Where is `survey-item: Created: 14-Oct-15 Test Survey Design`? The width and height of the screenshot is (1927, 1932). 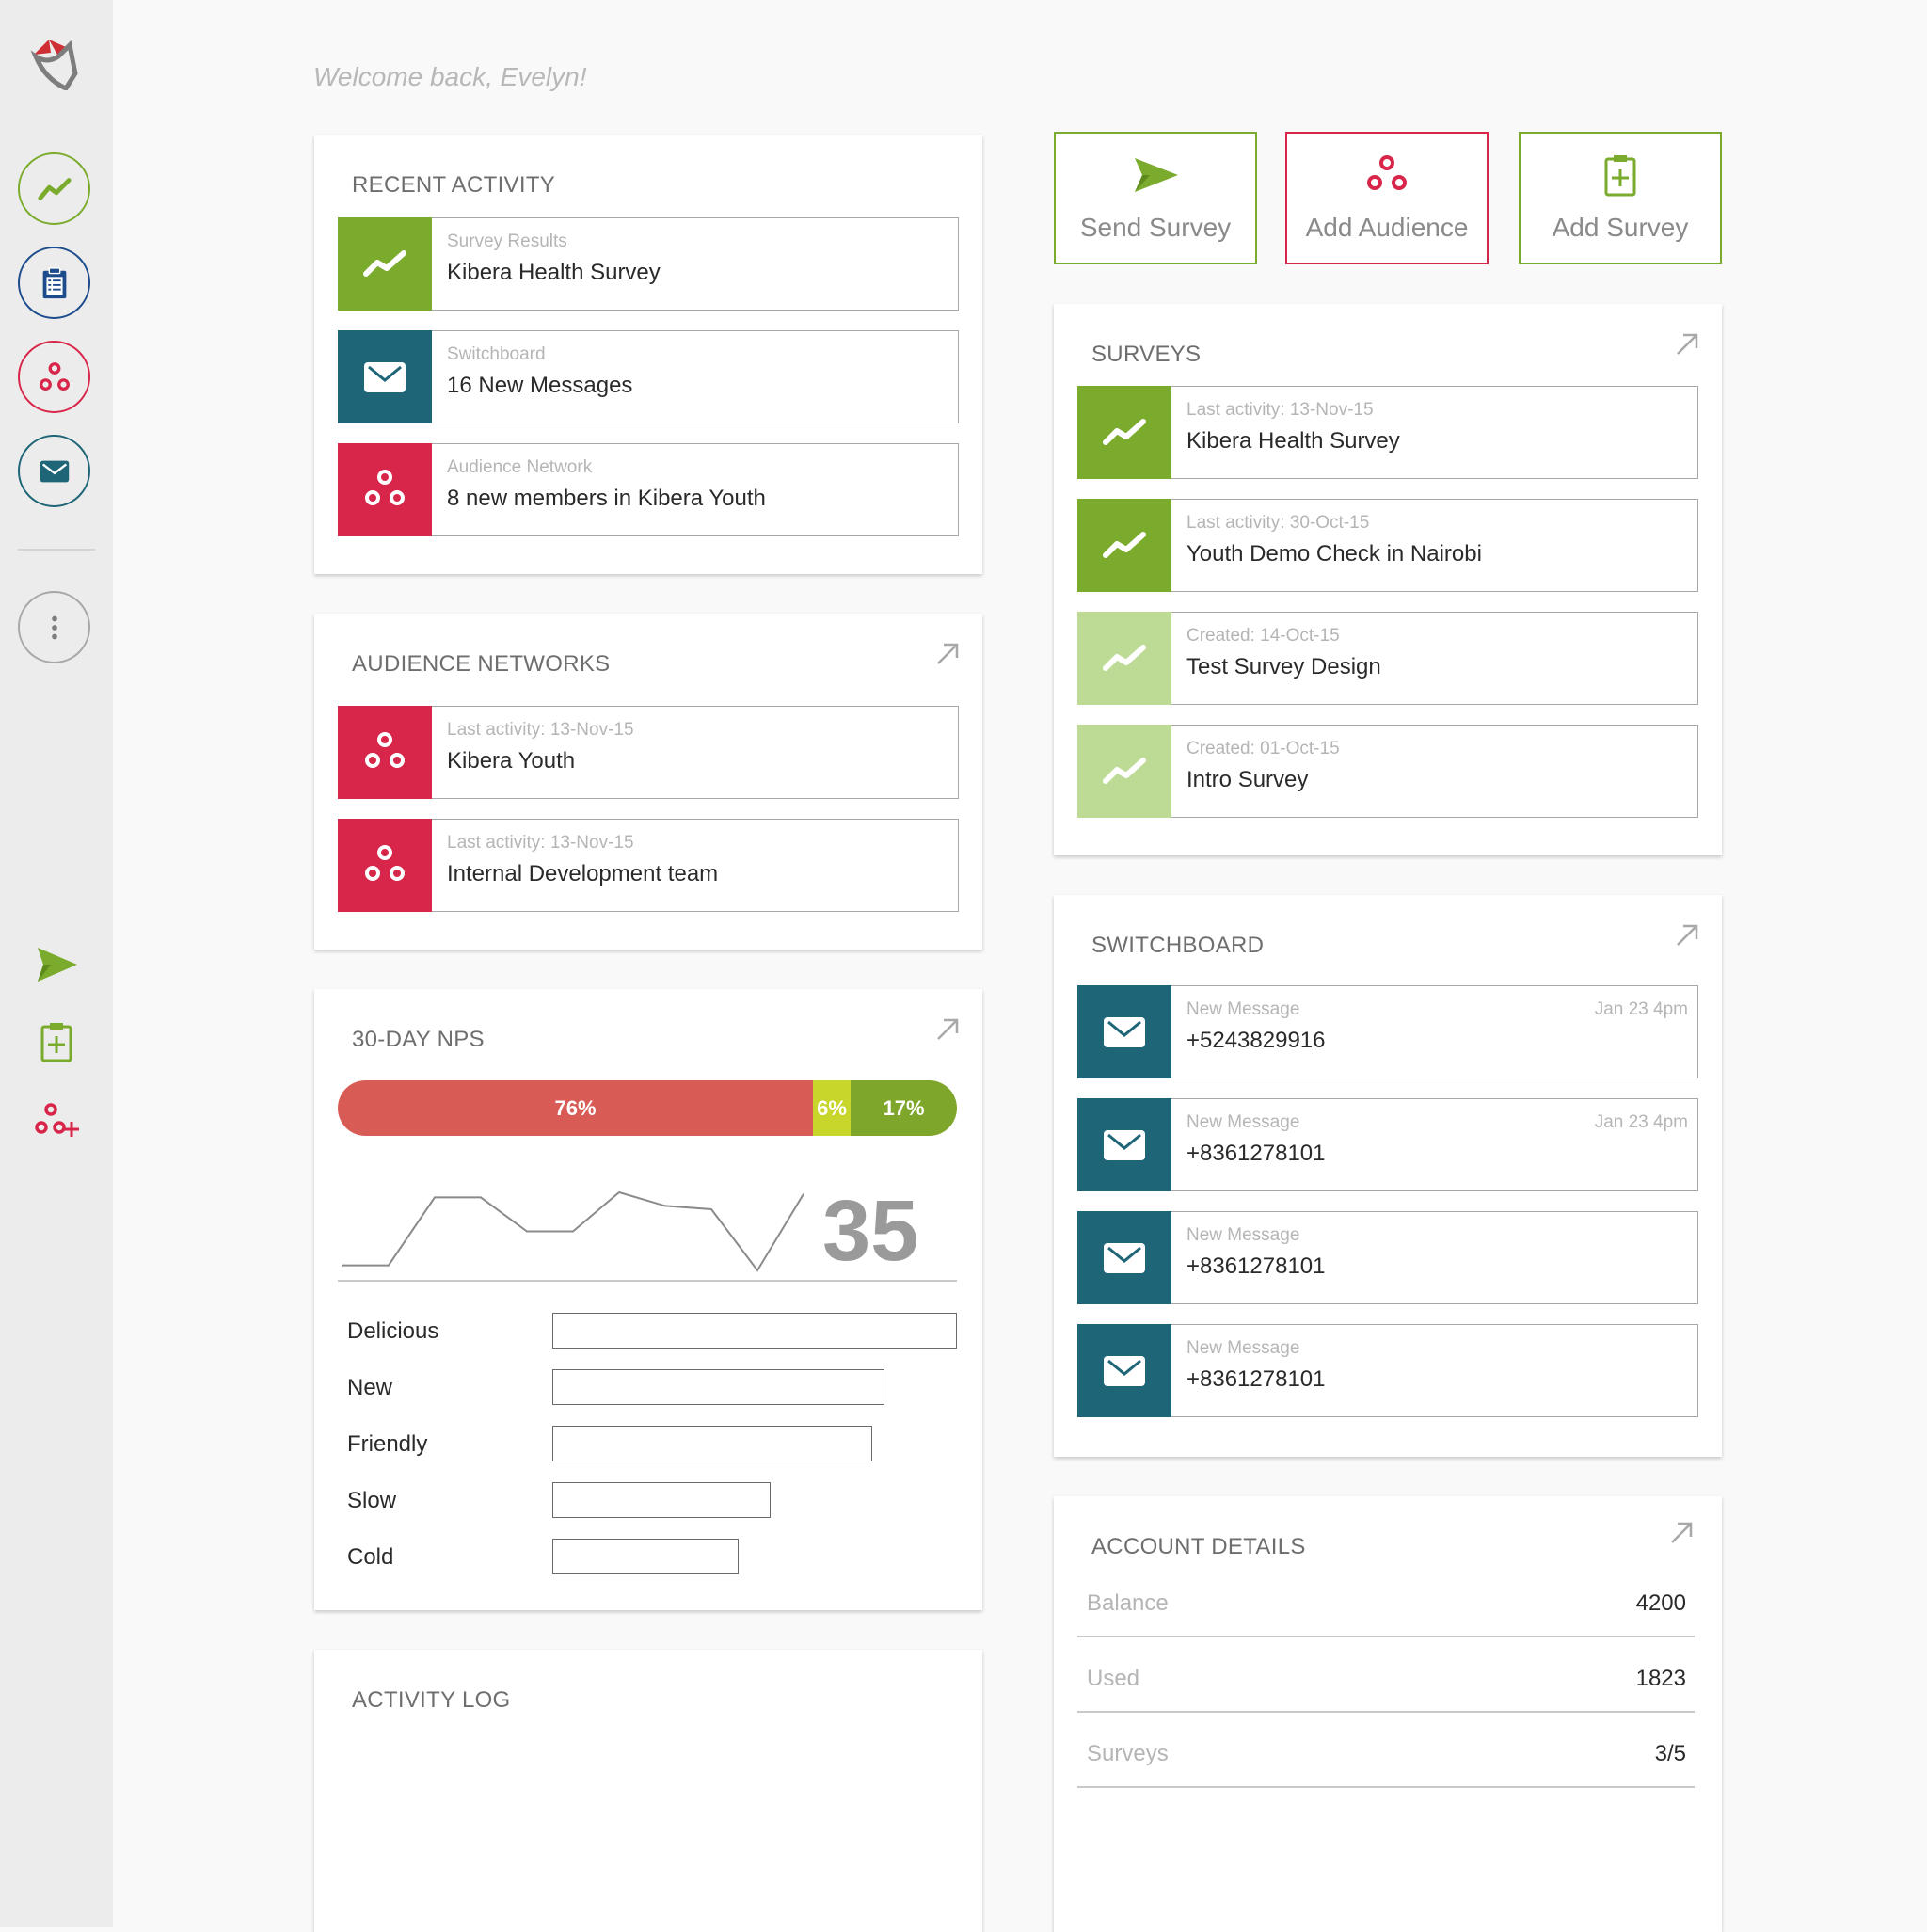
survey-item: Created: 14-Oct-15 Test Survey Design is located at coordinates (1387, 658).